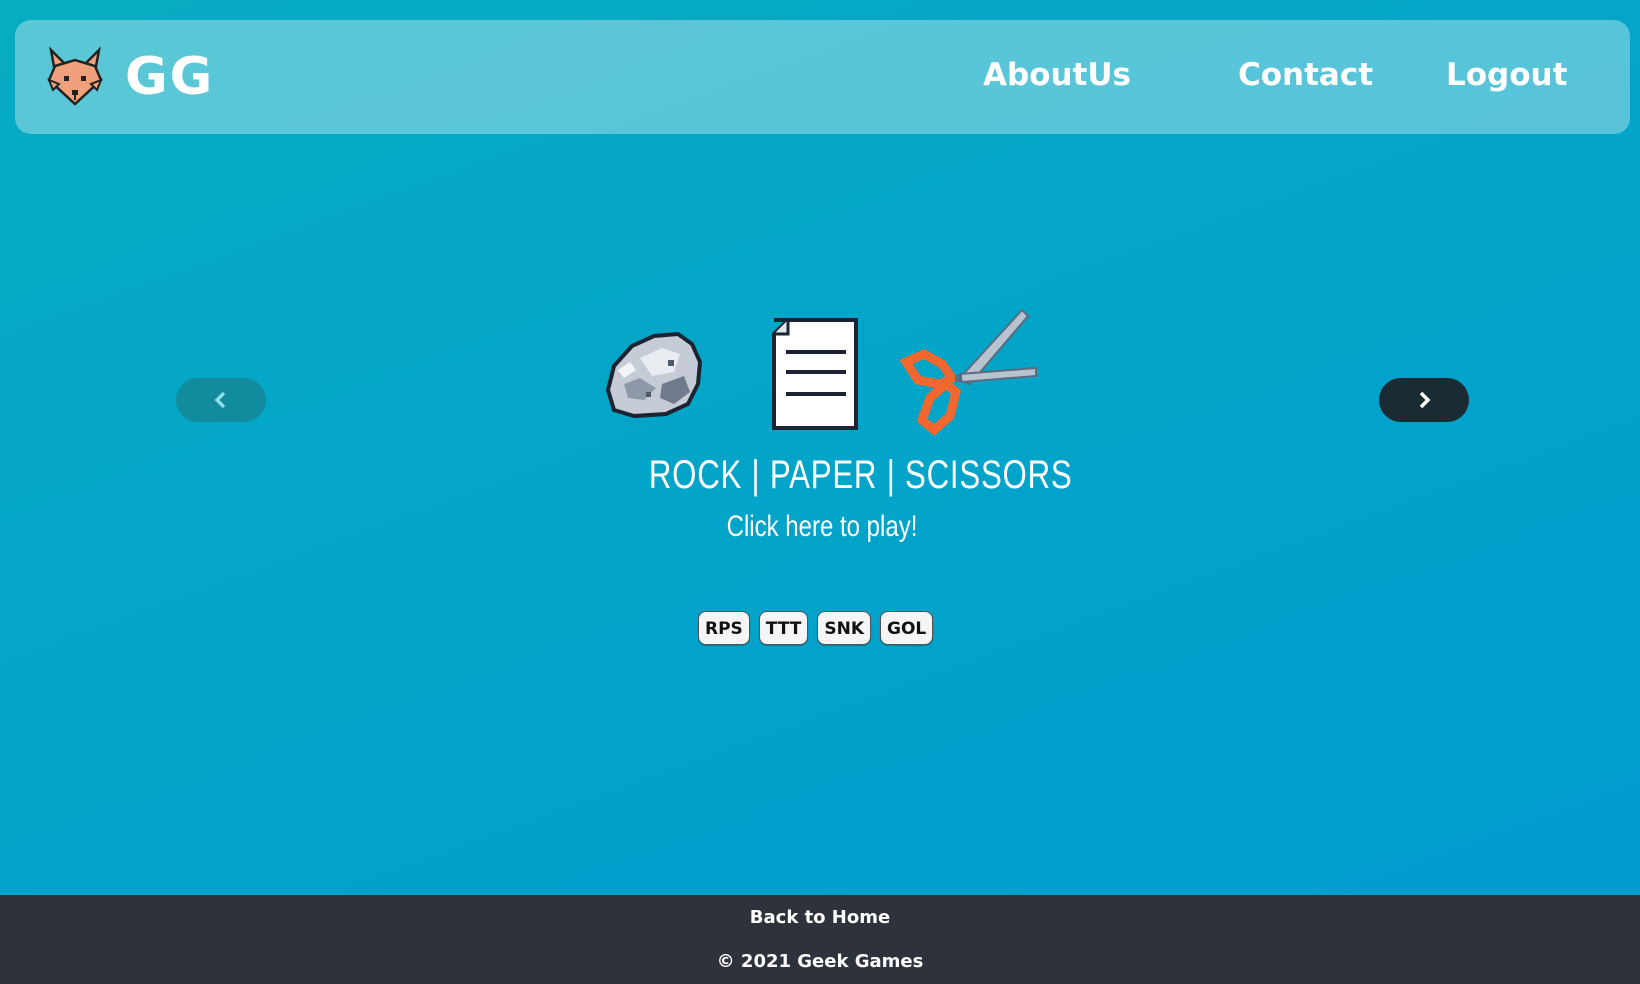 This screenshot has height=984, width=1640. What do you see at coordinates (75, 76) in the screenshot?
I see `fox-head-icon` at bounding box center [75, 76].